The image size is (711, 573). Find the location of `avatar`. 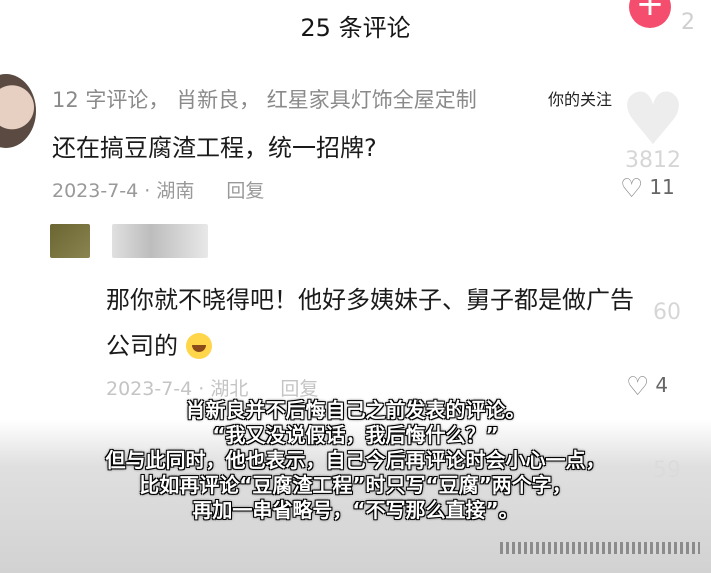

avatar is located at coordinates (18, 111).